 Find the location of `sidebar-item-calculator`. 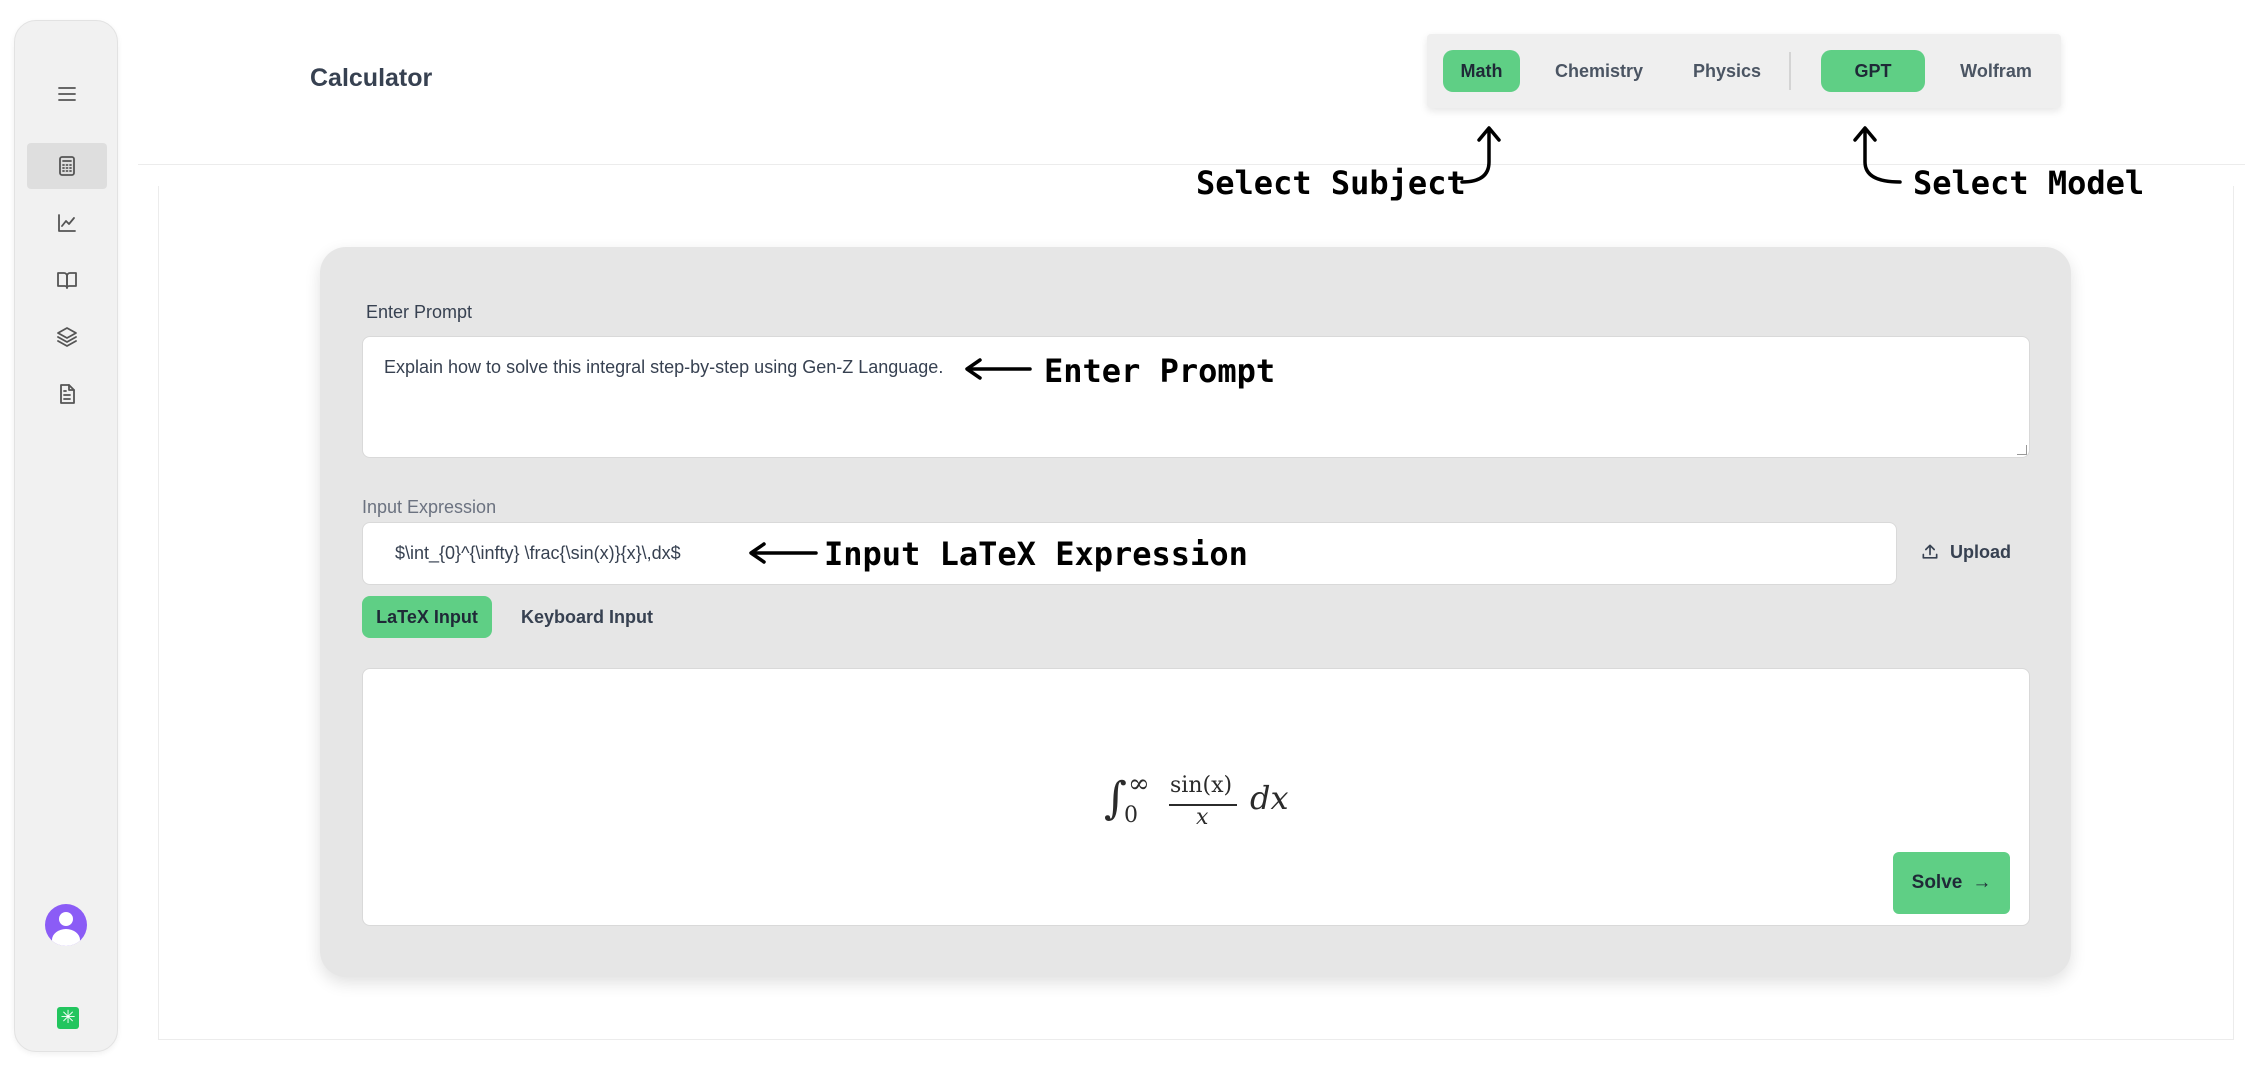

sidebar-item-calculator is located at coordinates (67, 166).